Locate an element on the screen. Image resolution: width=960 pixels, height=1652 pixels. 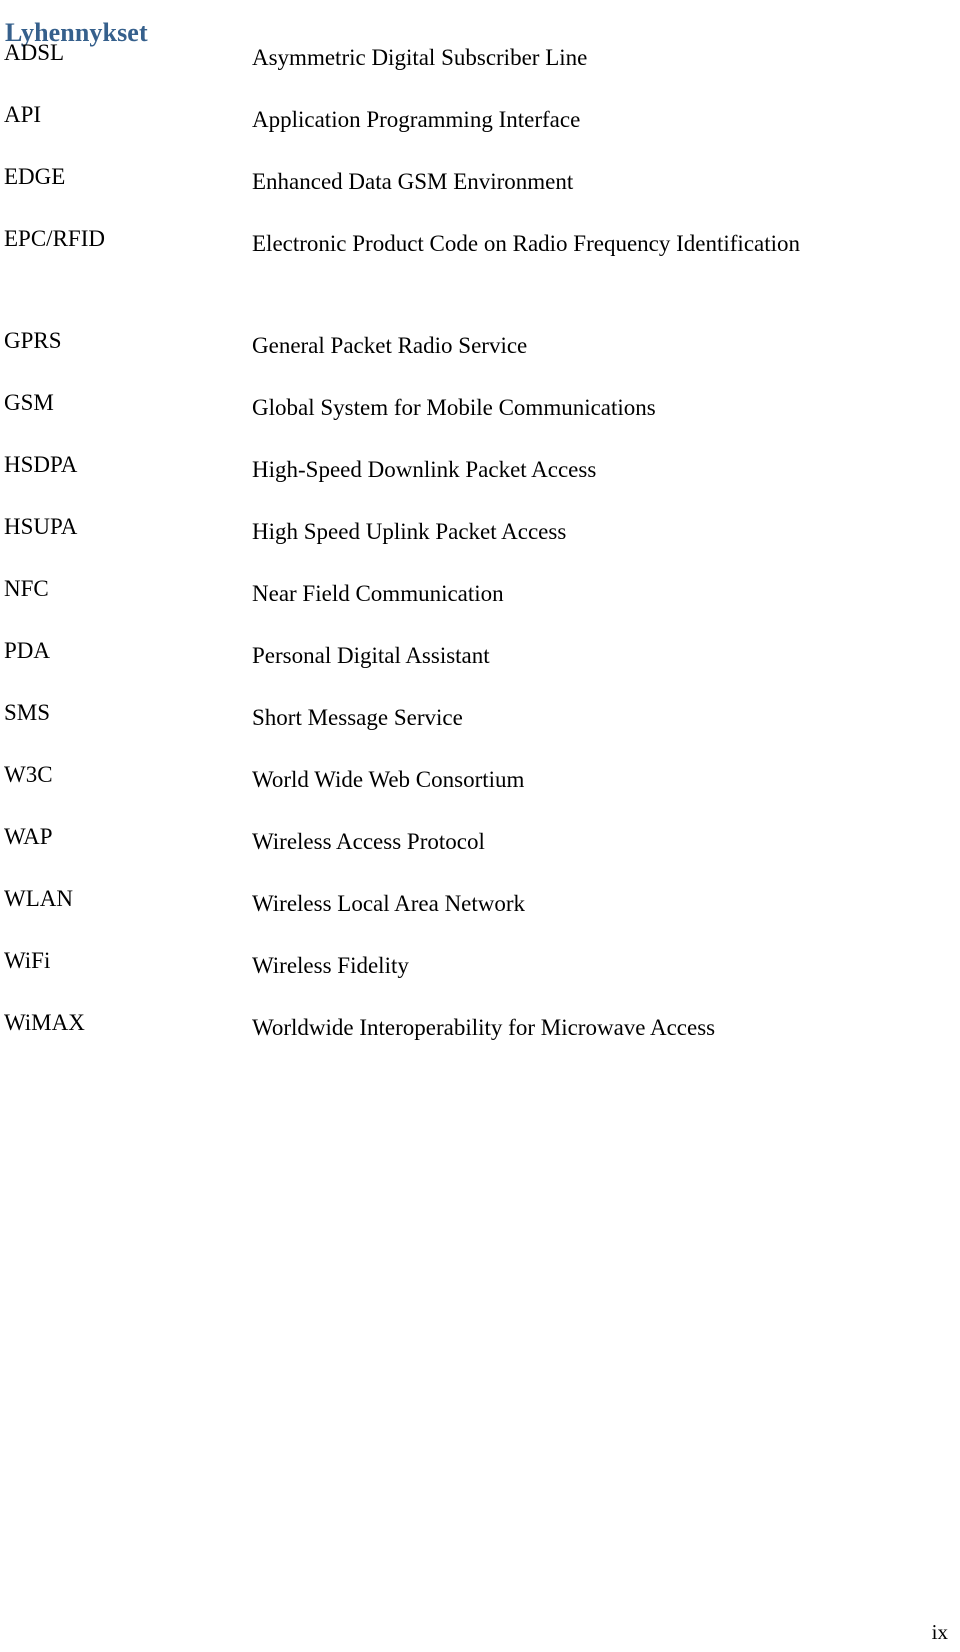
abbreviation-term: ADSL is located at coordinates (34, 52).